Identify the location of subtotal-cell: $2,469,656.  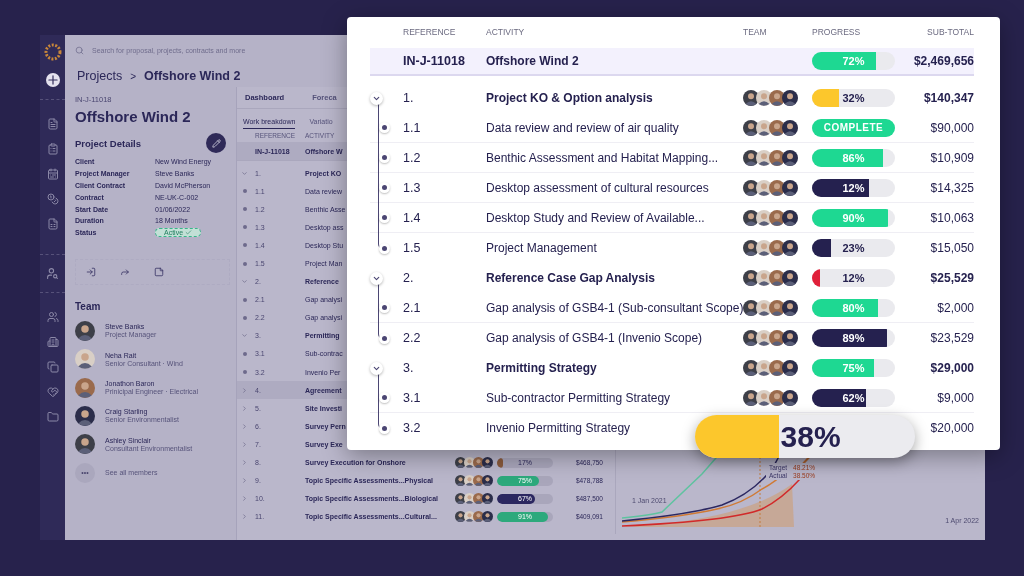
(943, 61).